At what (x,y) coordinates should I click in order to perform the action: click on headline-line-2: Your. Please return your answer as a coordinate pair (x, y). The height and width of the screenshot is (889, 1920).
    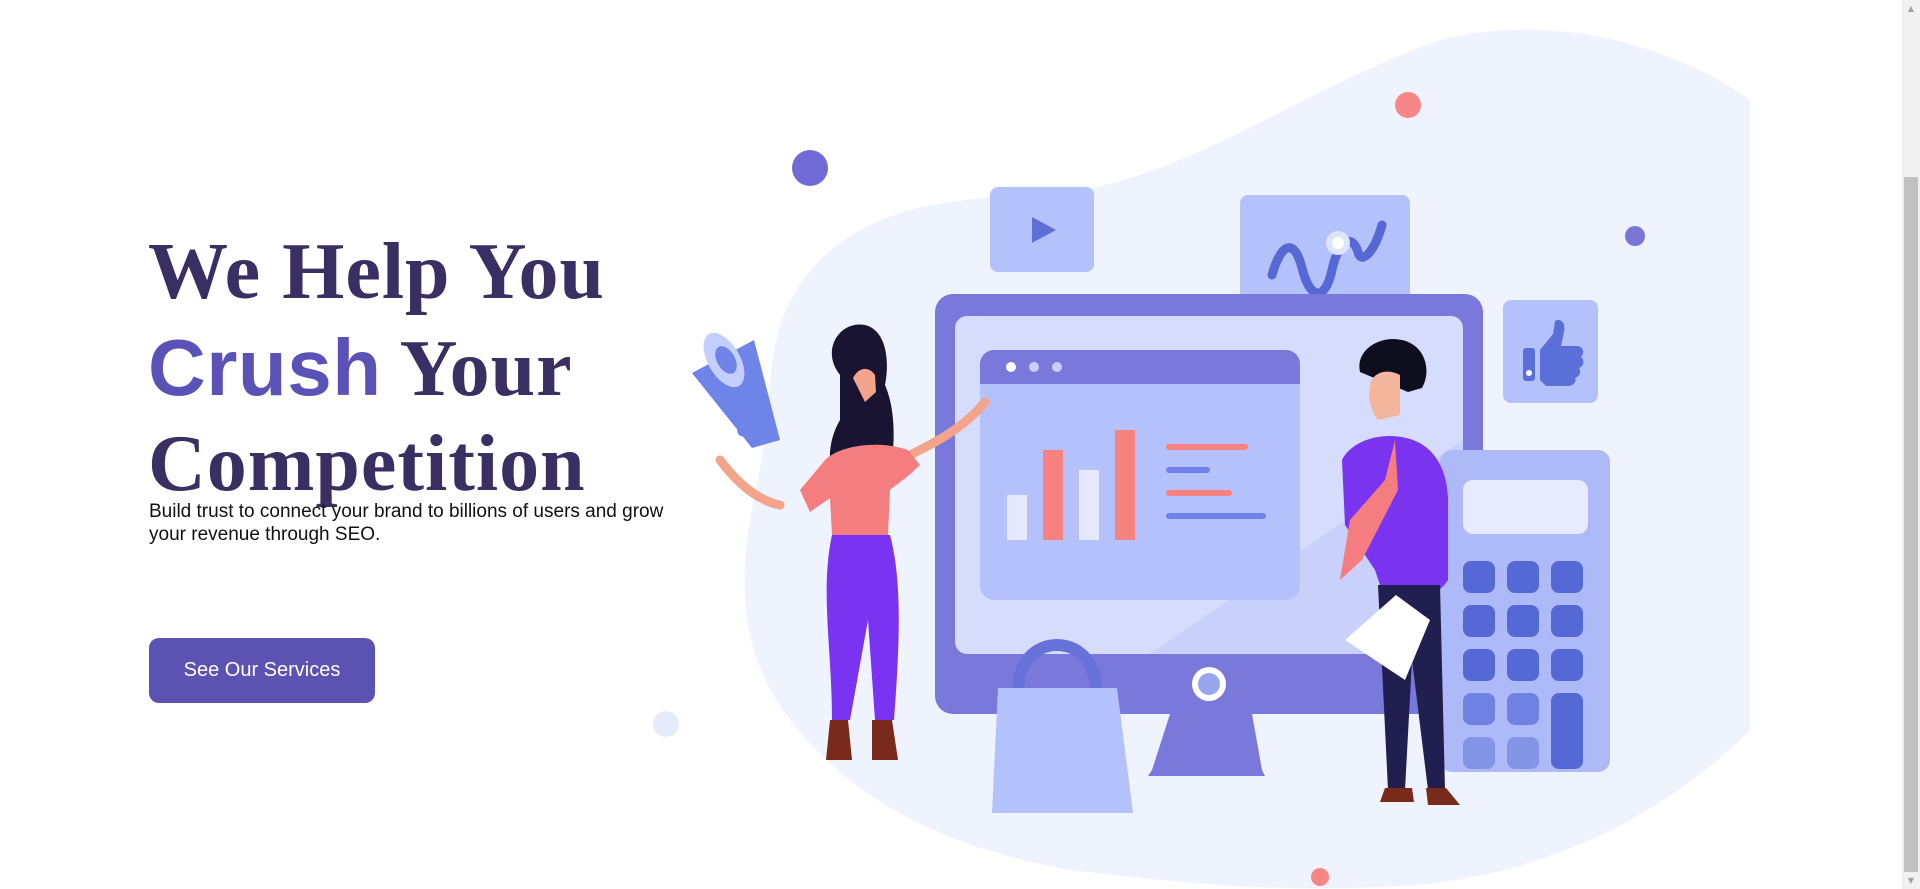
    Looking at the image, I should click on (477, 369).